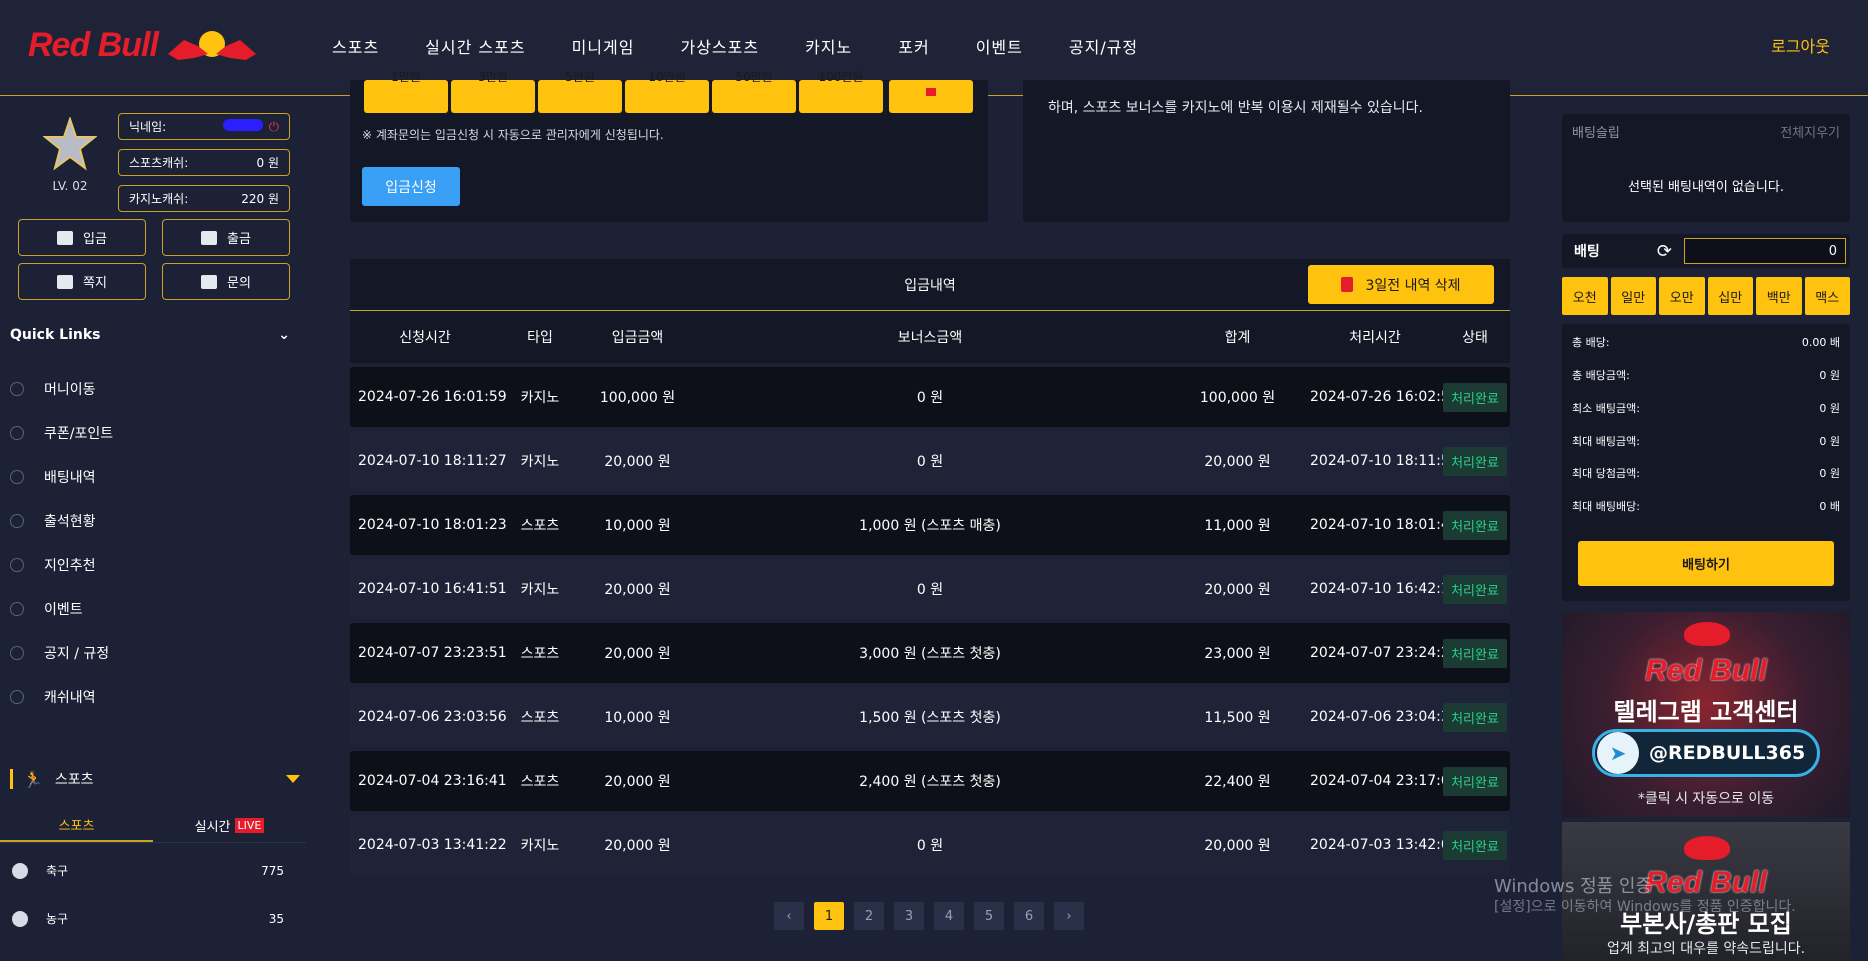  Describe the element at coordinates (155, 779) in the screenshot. I see `sports-menu-header: 🏃 스포츠` at that location.